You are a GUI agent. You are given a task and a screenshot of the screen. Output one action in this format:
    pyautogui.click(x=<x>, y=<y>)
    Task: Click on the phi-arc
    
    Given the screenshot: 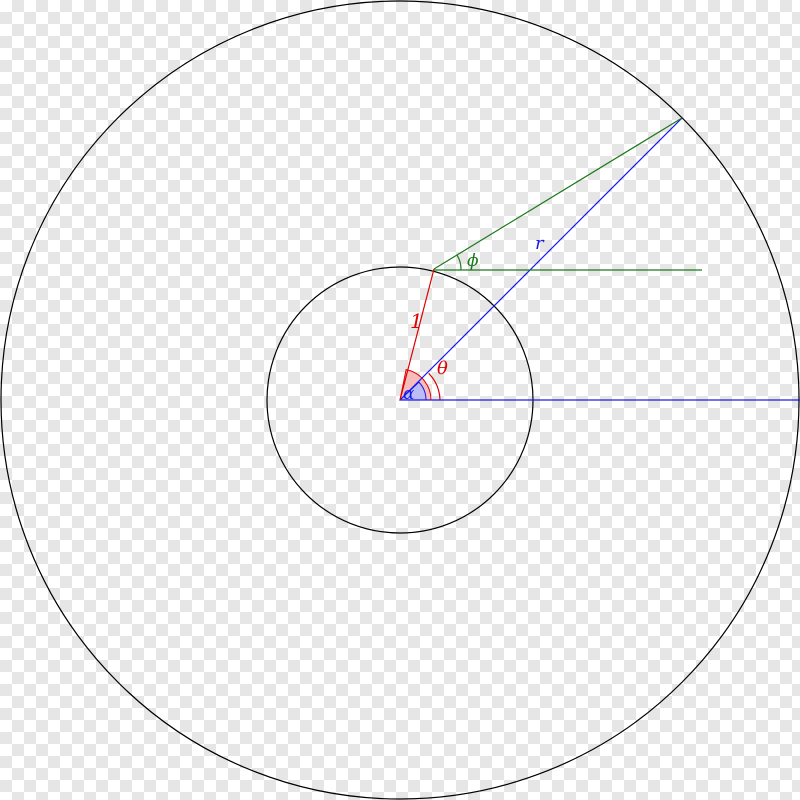 What is the action you would take?
    pyautogui.click(x=459, y=262)
    